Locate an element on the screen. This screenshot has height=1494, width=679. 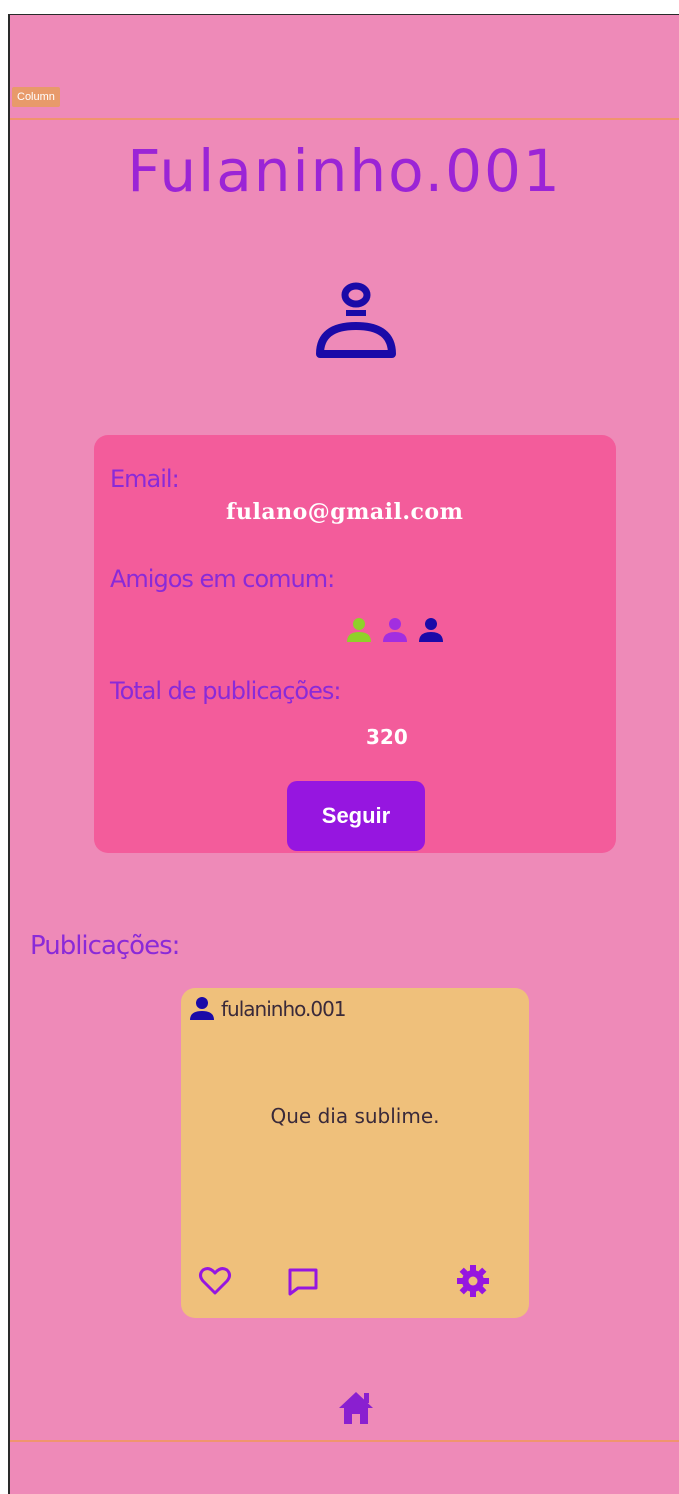
column-tag: Column is located at coordinates (36, 97).